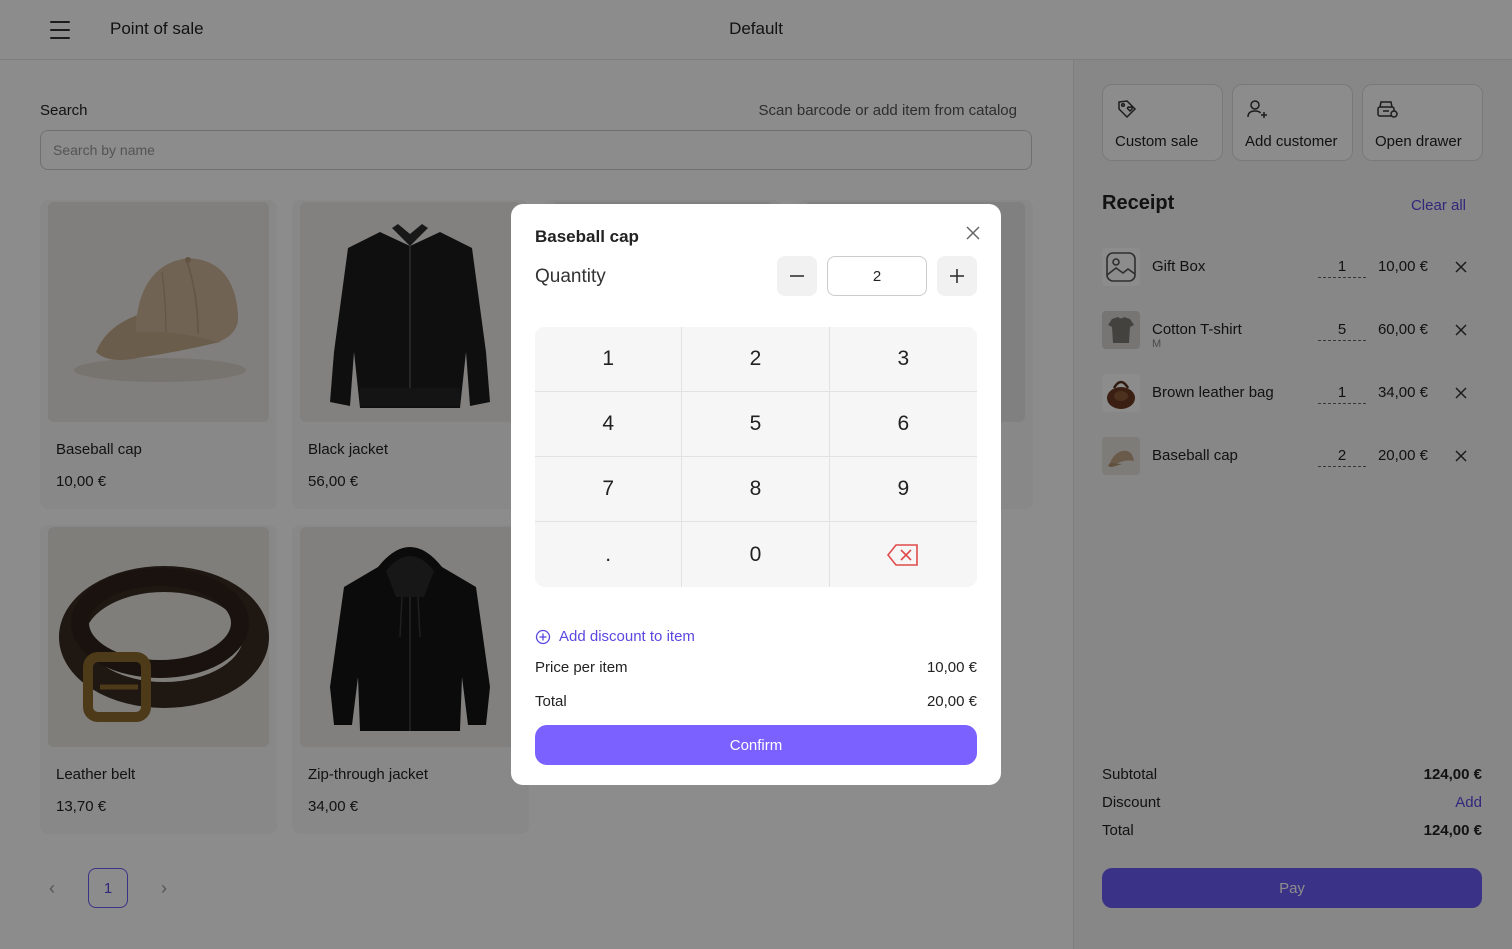  I want to click on plus-circle-icon, so click(543, 636).